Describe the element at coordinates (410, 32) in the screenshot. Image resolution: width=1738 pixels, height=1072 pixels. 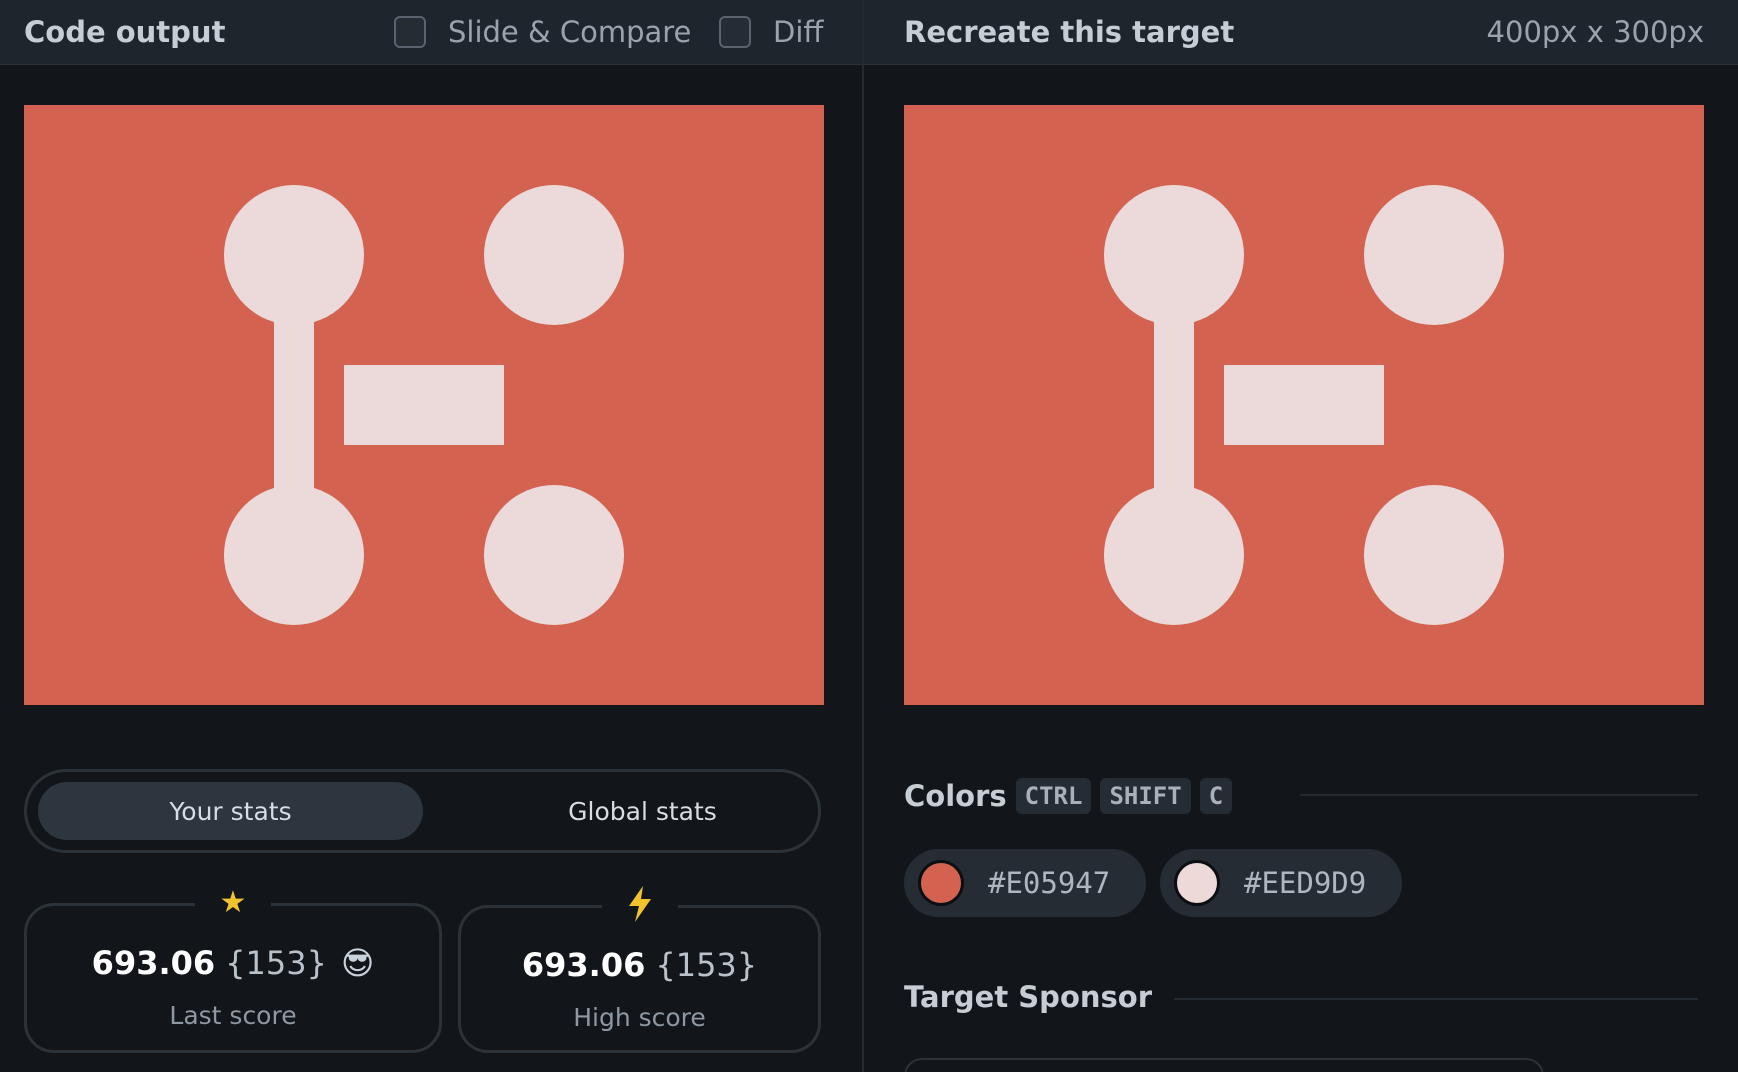
I see `slide-compare-checkbox` at that location.